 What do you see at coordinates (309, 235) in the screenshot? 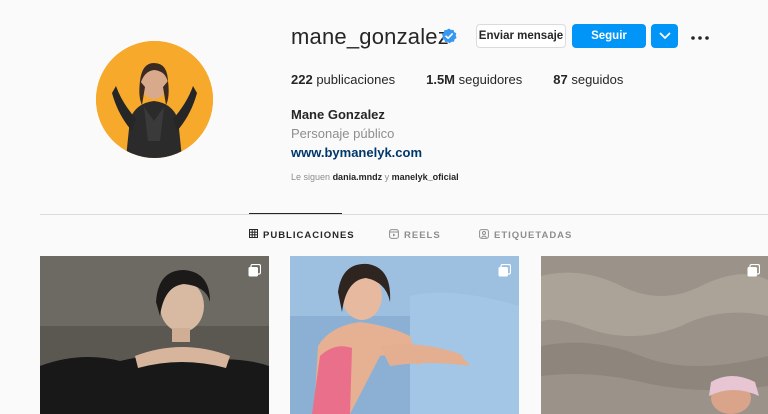
I see `tab-posts-label: PUBLICACIONES` at bounding box center [309, 235].